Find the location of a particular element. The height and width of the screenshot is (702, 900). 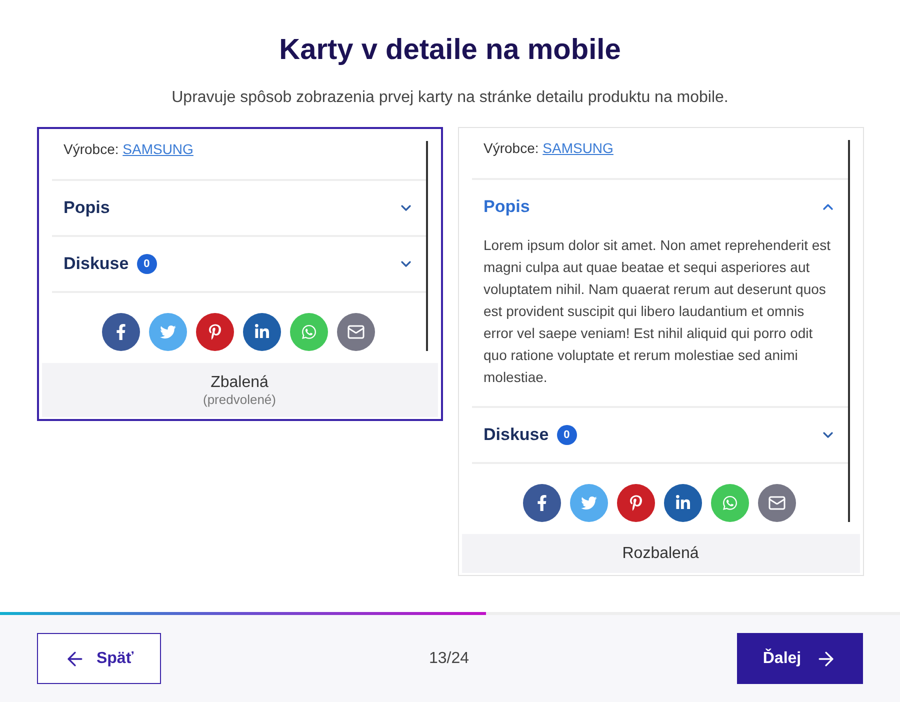

step-counter: 13/24 is located at coordinates (449, 659).